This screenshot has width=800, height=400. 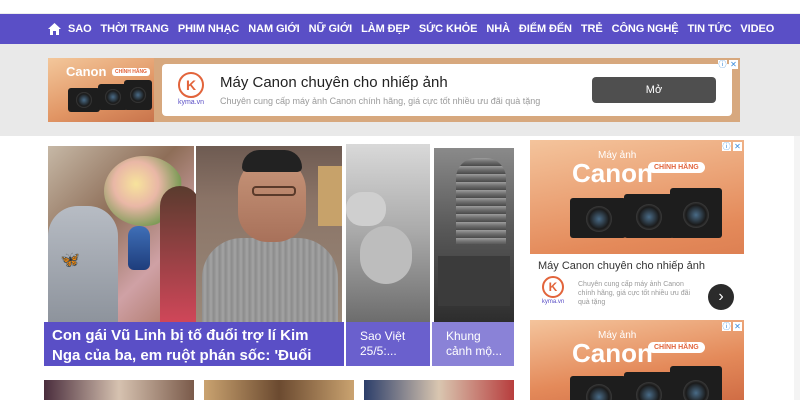 What do you see at coordinates (366, 209) in the screenshot?
I see `photo-hand` at bounding box center [366, 209].